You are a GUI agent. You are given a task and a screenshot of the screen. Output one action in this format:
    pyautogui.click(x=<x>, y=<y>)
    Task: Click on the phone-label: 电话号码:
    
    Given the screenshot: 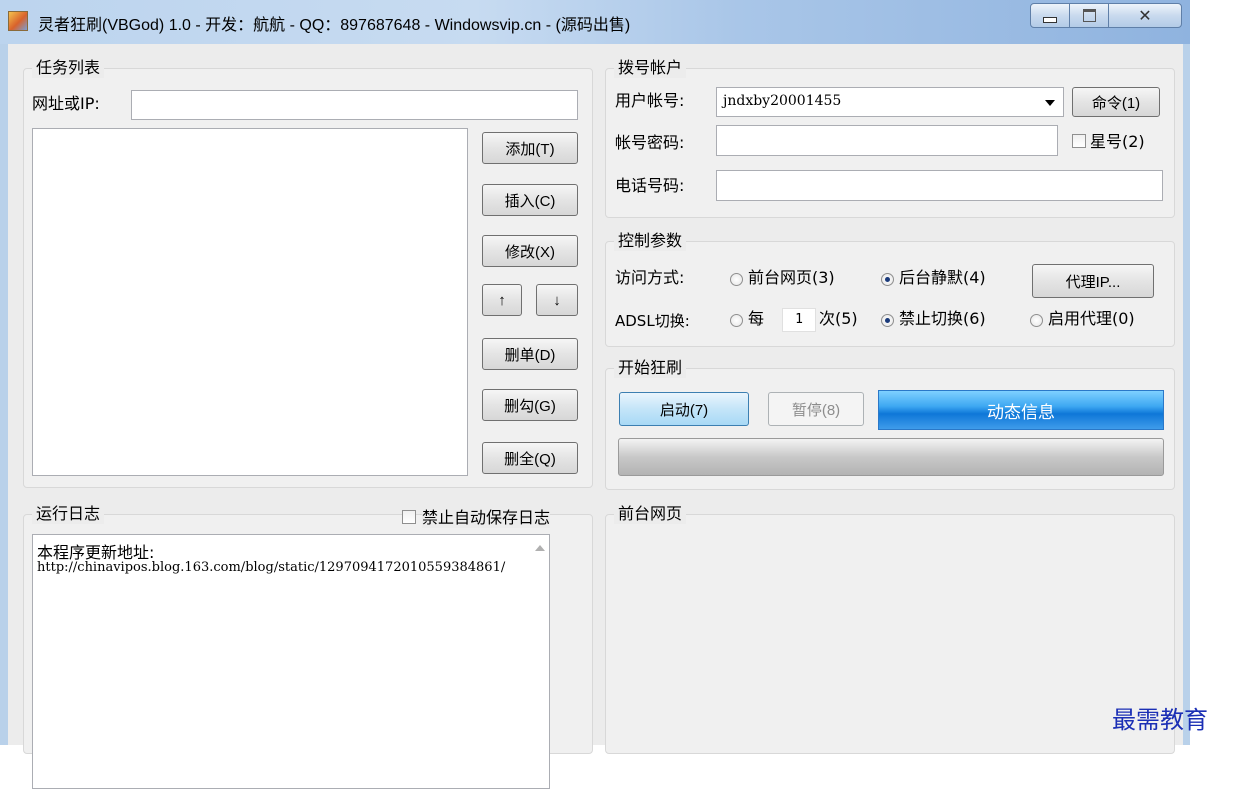 What is the action you would take?
    pyautogui.click(x=650, y=185)
    